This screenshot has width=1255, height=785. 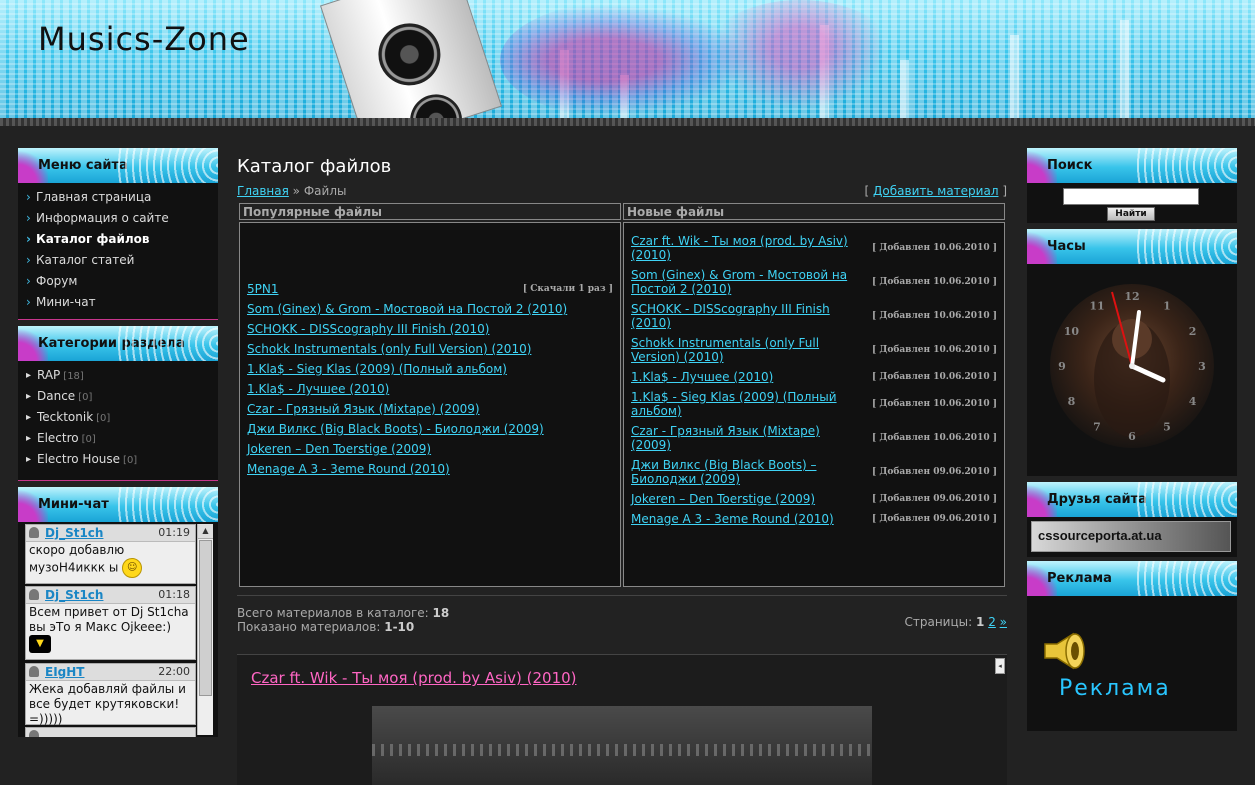 What do you see at coordinates (399, 627) in the screenshot?
I see `shown-materials-value: 1-10` at bounding box center [399, 627].